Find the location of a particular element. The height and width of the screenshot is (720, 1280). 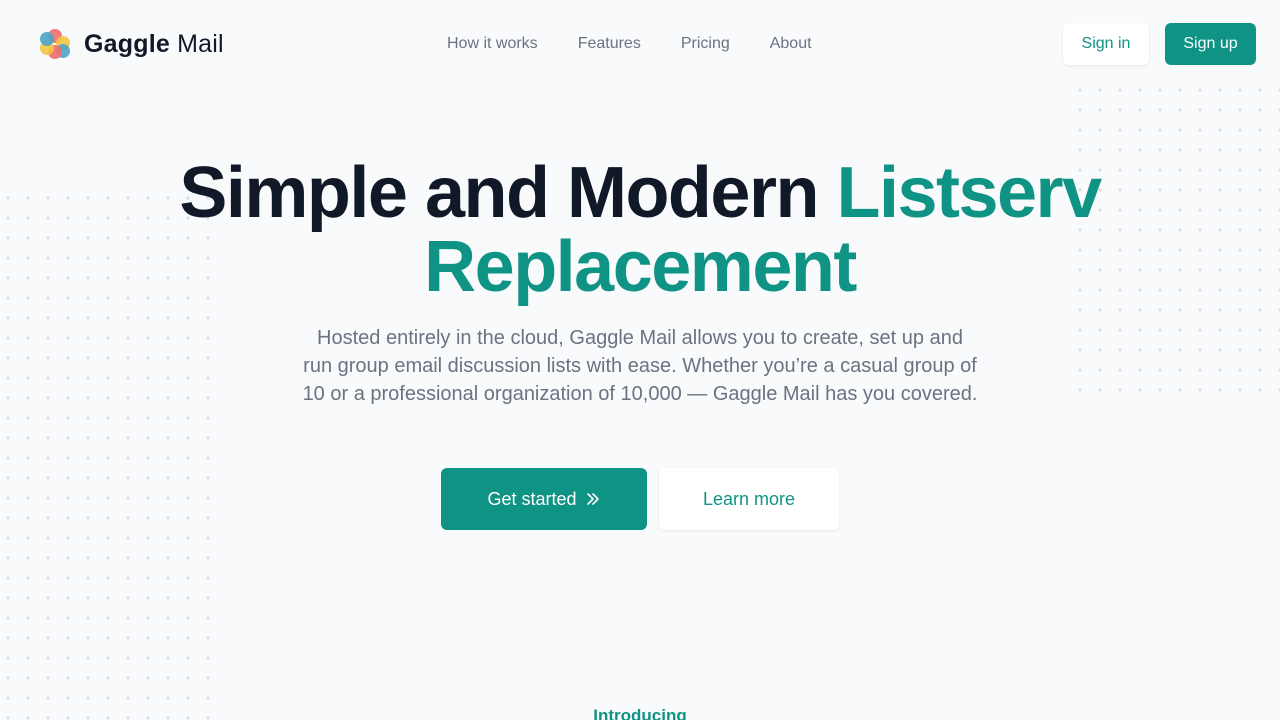

sign-up-button: Sign up is located at coordinates (1210, 44).